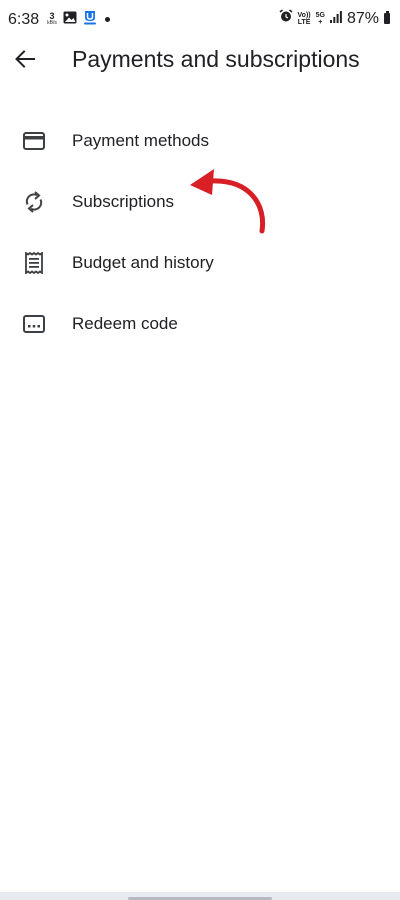  Describe the element at coordinates (320, 22) in the screenshot. I see `network-type-bottom: +` at that location.